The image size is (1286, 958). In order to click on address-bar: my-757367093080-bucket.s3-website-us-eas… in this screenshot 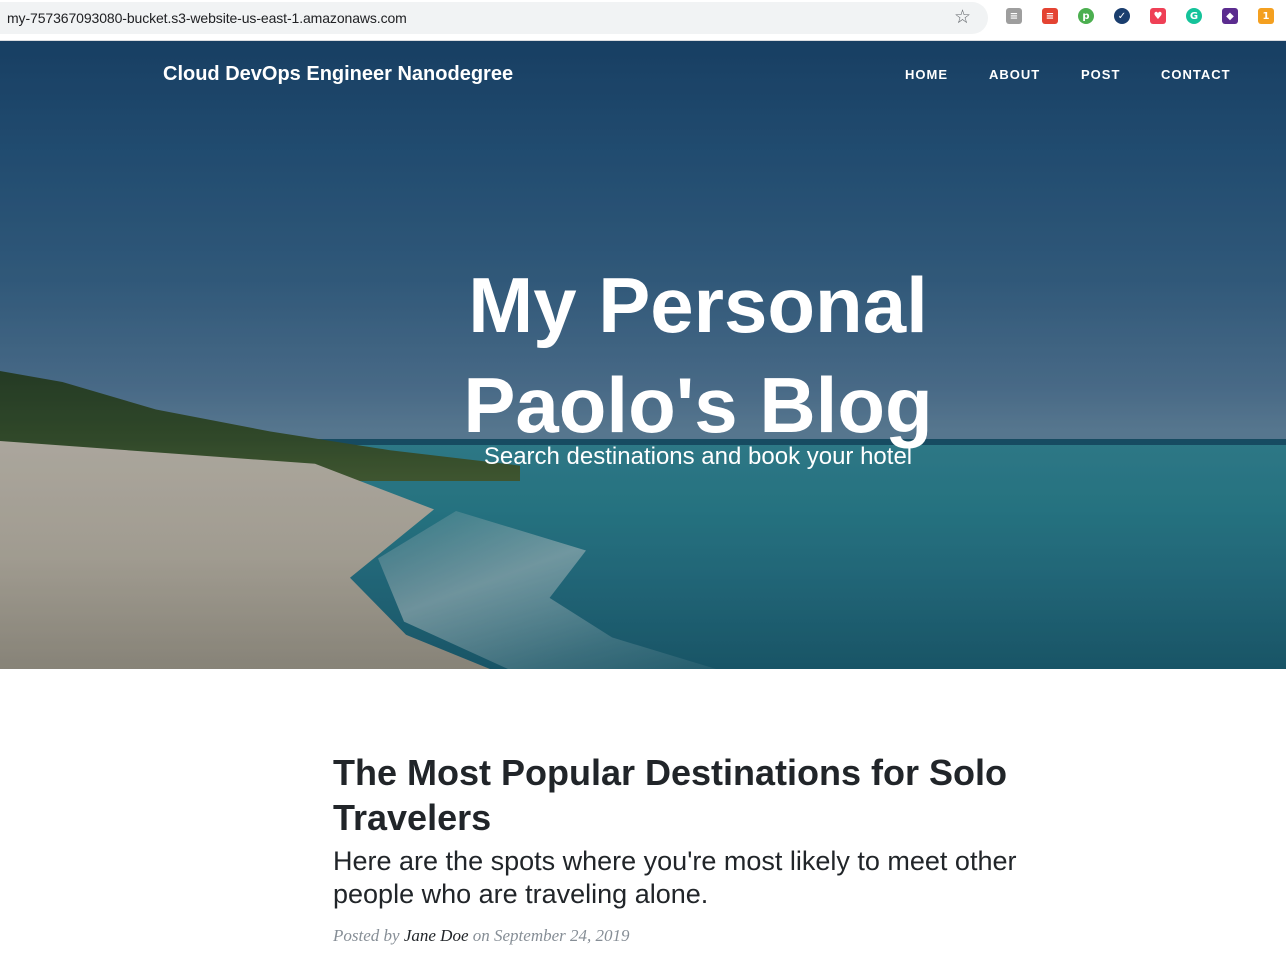, I will do `click(494, 18)`.